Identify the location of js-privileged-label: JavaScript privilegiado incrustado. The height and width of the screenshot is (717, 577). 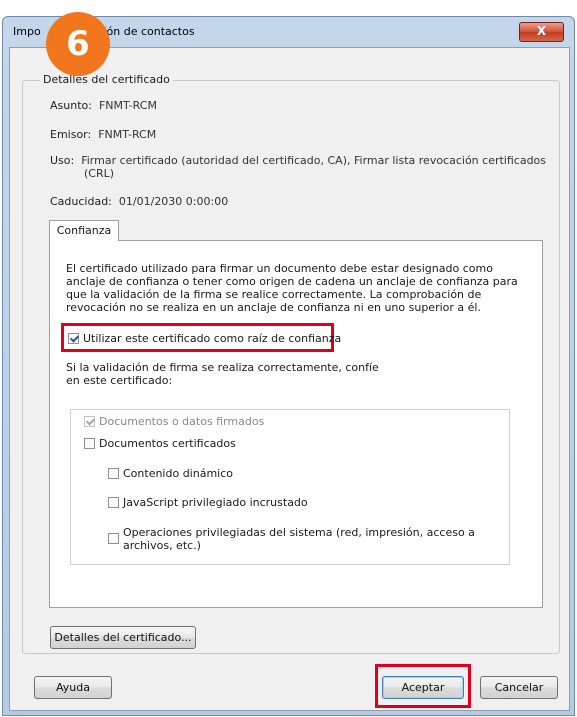
(215, 502).